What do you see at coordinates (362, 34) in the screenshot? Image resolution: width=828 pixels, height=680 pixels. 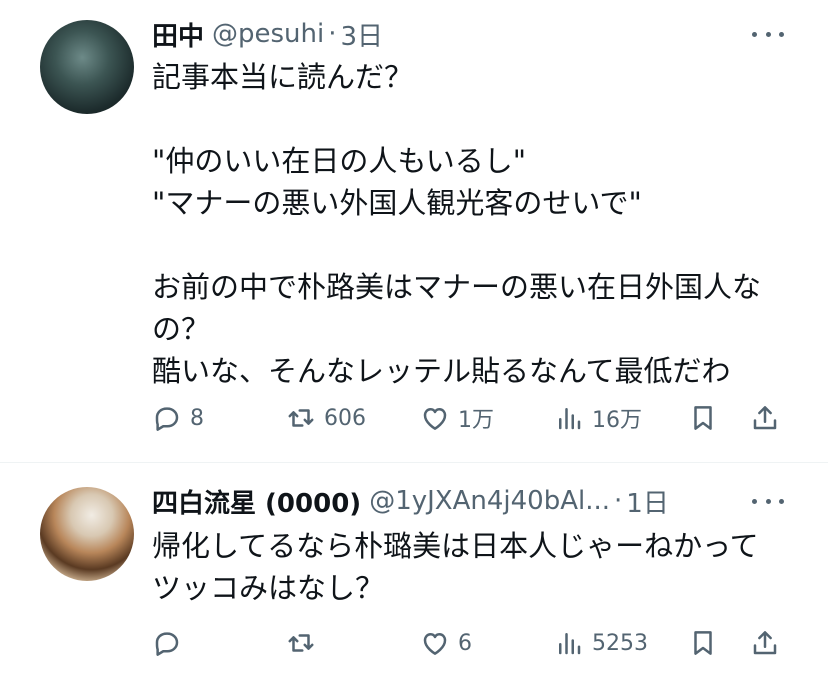 I see `timestamp: 3日` at bounding box center [362, 34].